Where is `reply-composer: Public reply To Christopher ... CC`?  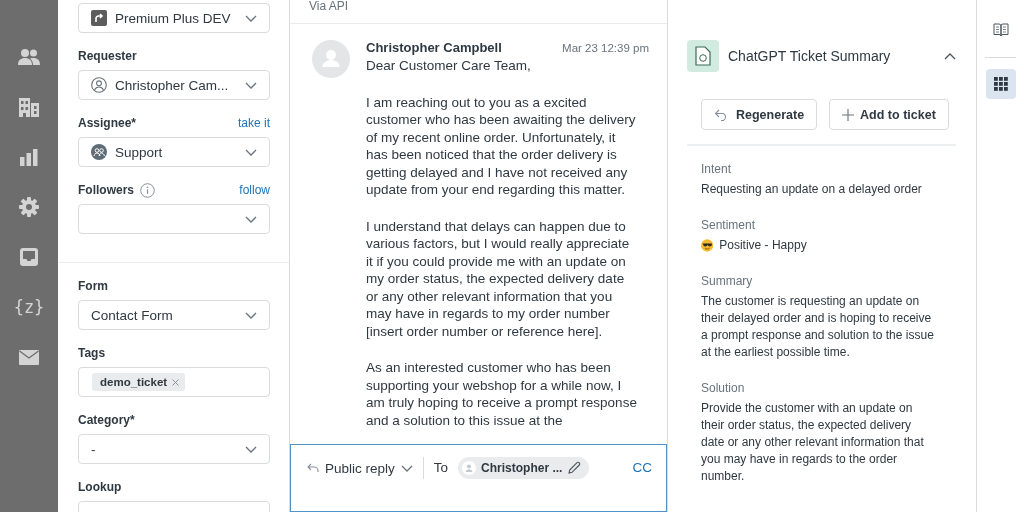 reply-composer: Public reply To Christopher ... CC is located at coordinates (478, 478).